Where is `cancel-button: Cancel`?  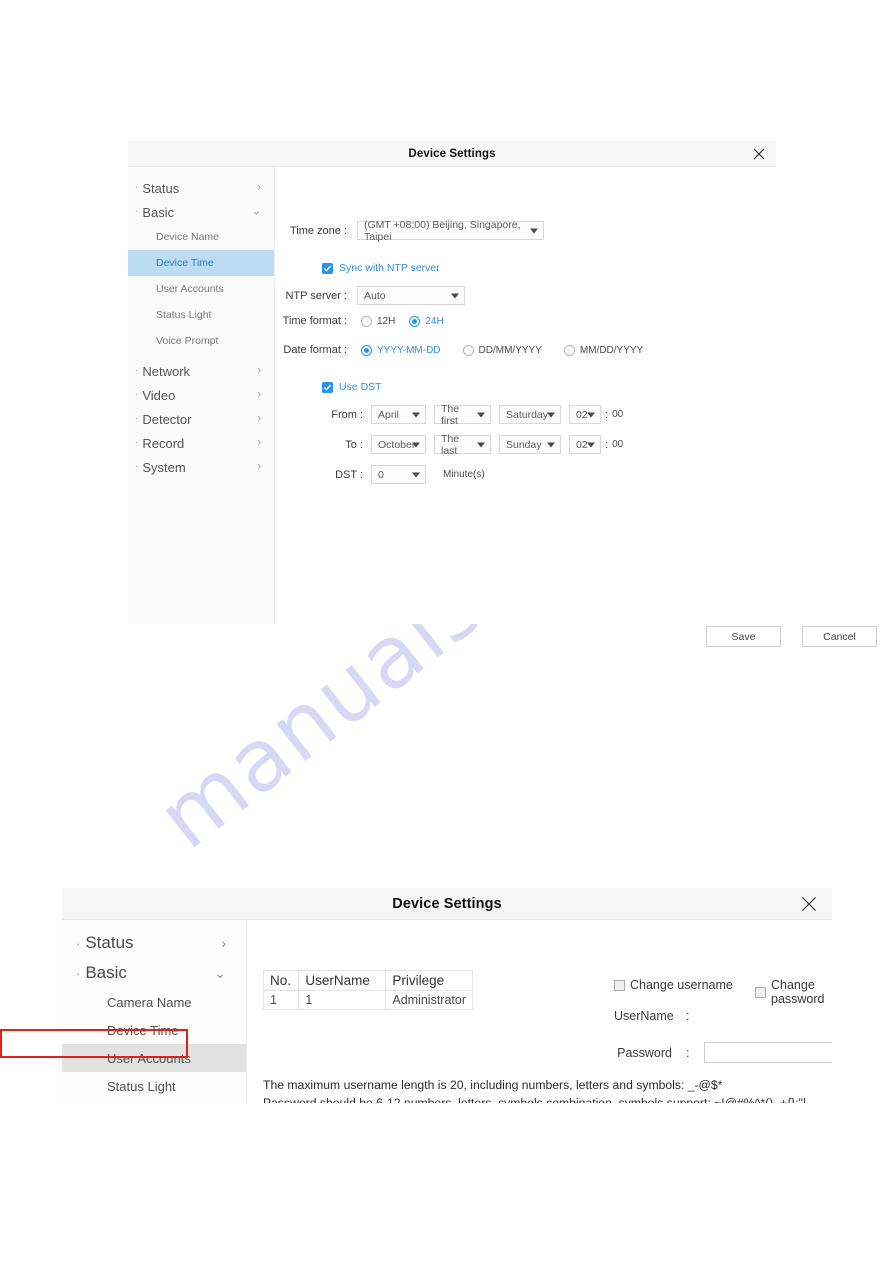
cancel-button: Cancel is located at coordinates (839, 636).